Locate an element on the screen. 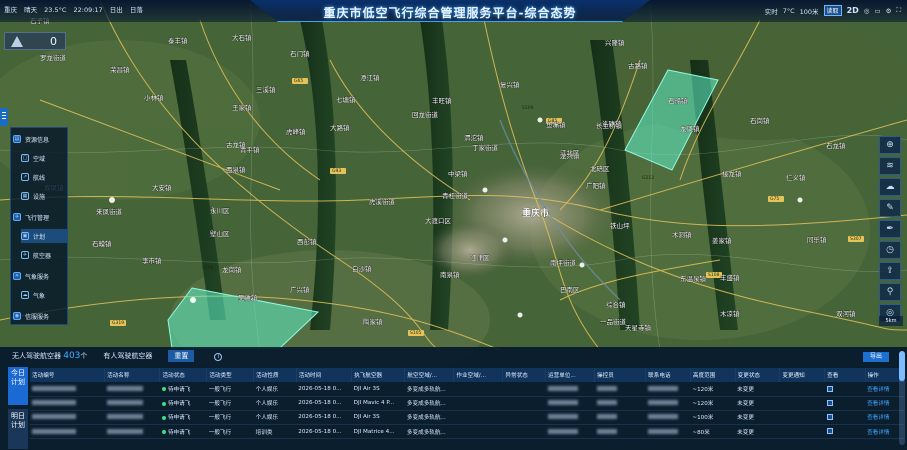  redacted-operator-unit is located at coordinates (562, 431).